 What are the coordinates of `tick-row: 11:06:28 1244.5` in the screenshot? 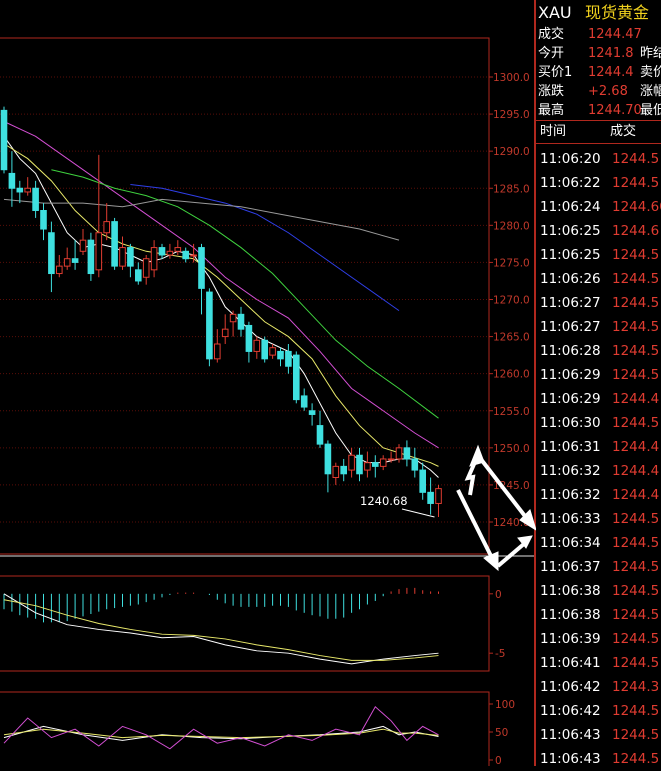 It's located at (598, 351).